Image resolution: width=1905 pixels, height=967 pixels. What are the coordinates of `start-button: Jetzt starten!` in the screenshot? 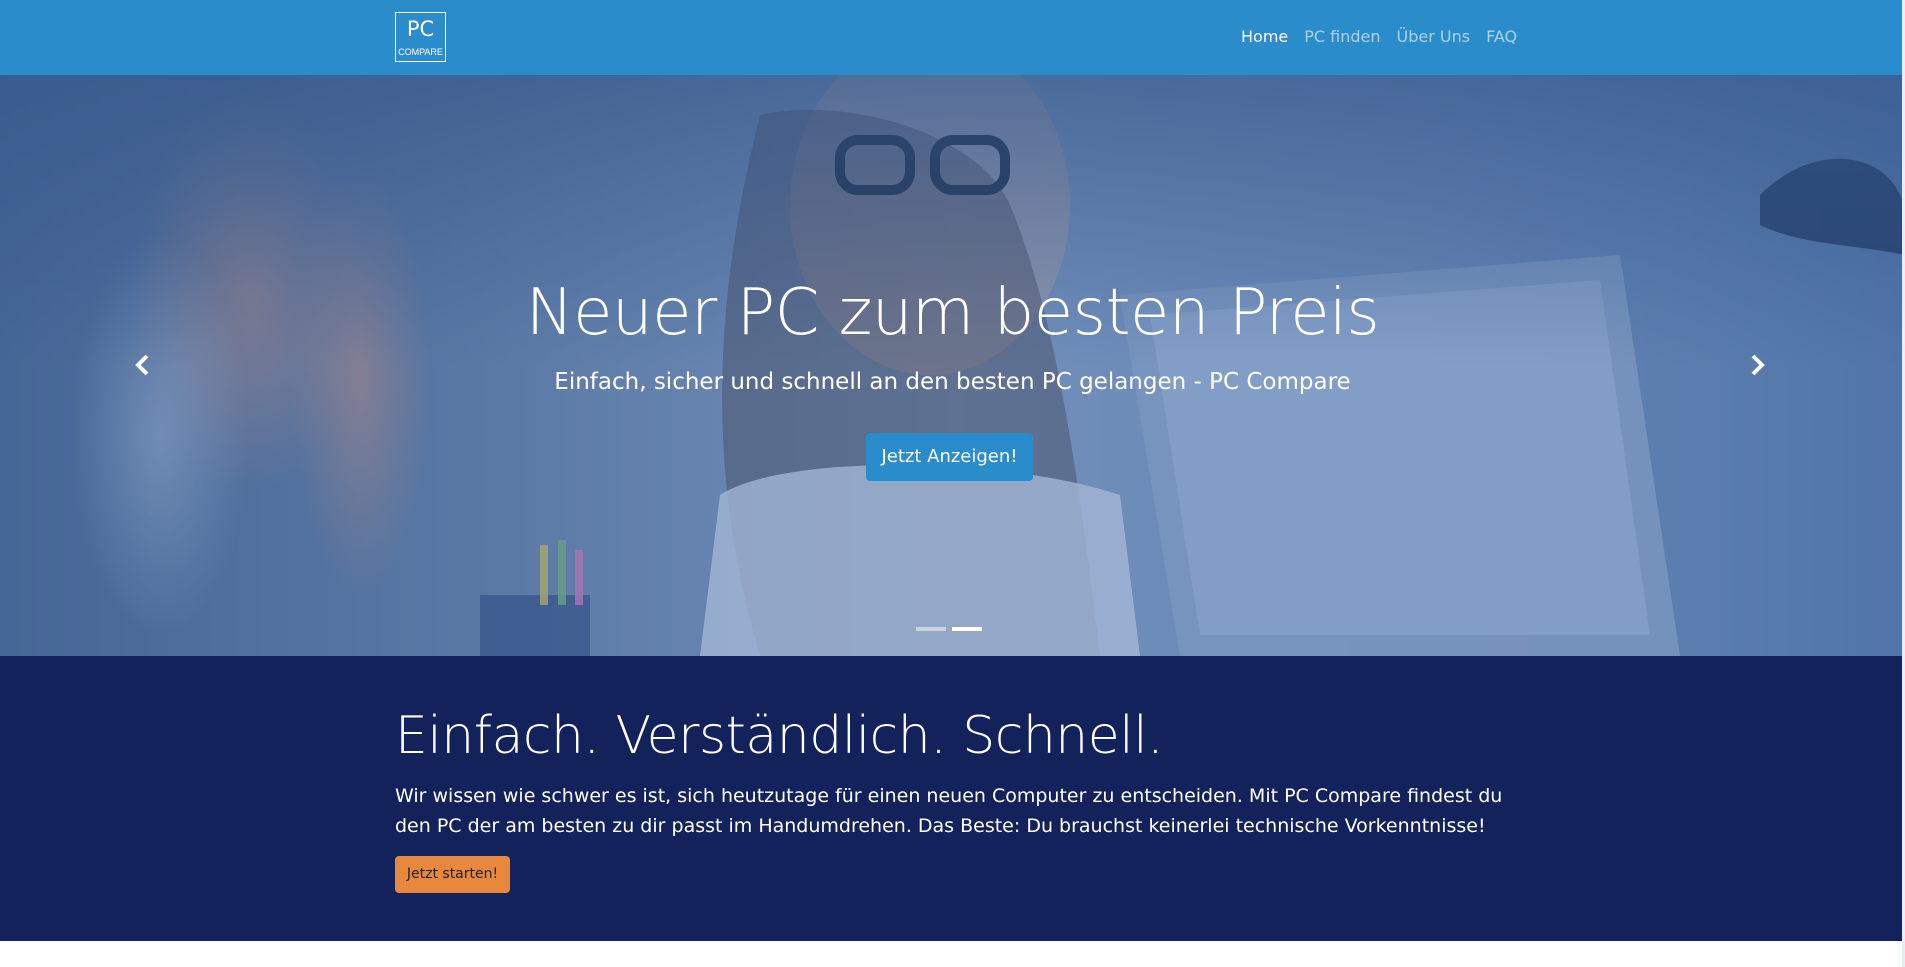 It's located at (452, 874).